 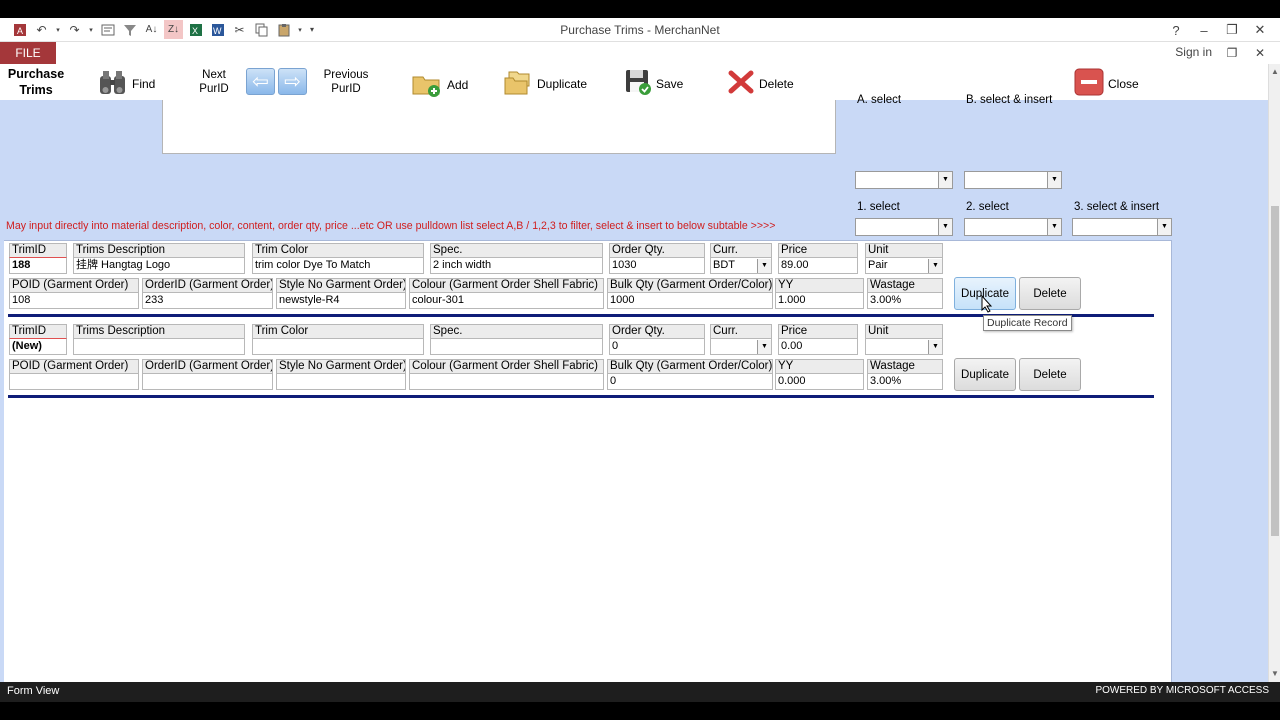 I want to click on style-no-input, so click(x=341, y=382).